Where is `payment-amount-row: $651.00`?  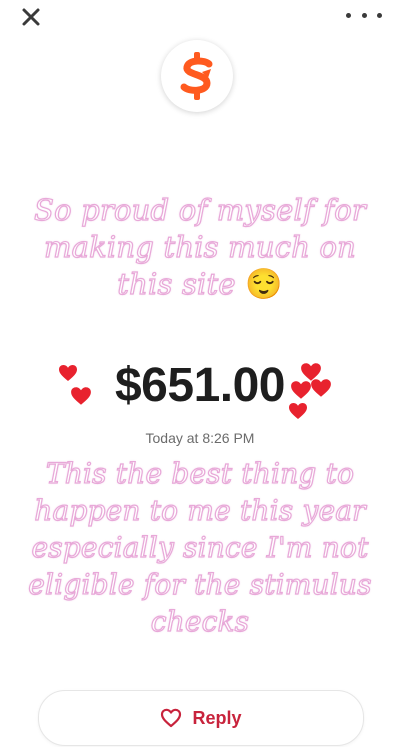 payment-amount-row: $651.00 is located at coordinates (200, 387).